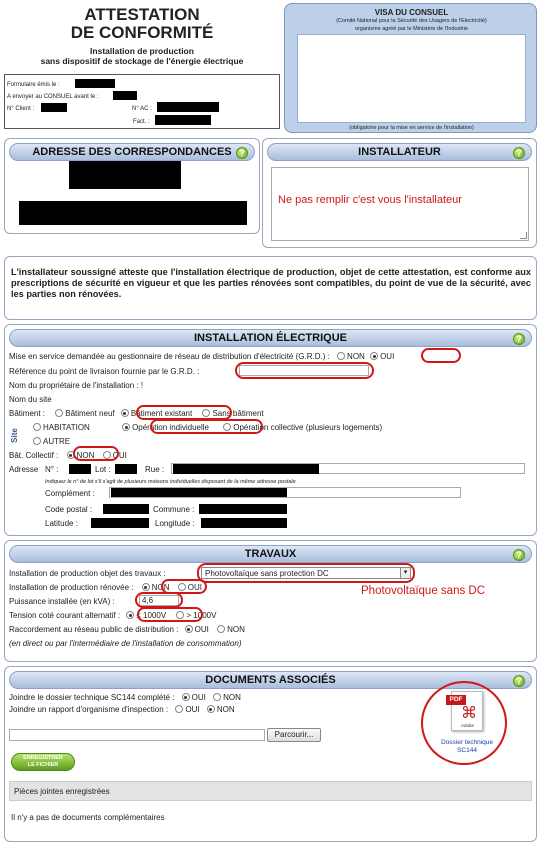 The height and width of the screenshot is (846, 541). What do you see at coordinates (181, 587) in the screenshot?
I see `renovee-oui-radio` at bounding box center [181, 587].